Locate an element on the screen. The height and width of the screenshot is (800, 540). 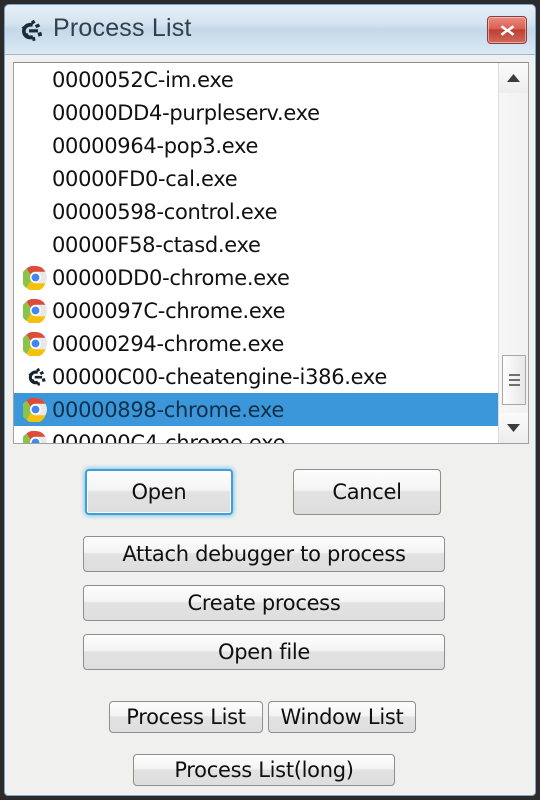
list-scrollbar is located at coordinates (513, 253).